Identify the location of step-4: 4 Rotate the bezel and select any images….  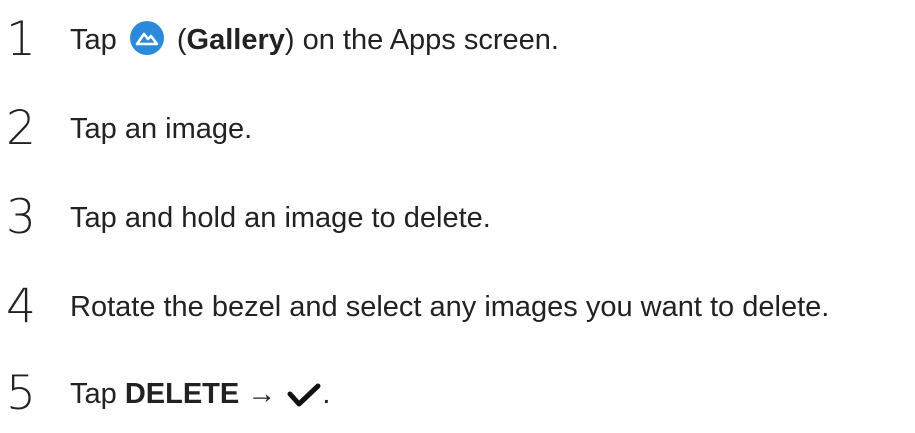
(457, 307).